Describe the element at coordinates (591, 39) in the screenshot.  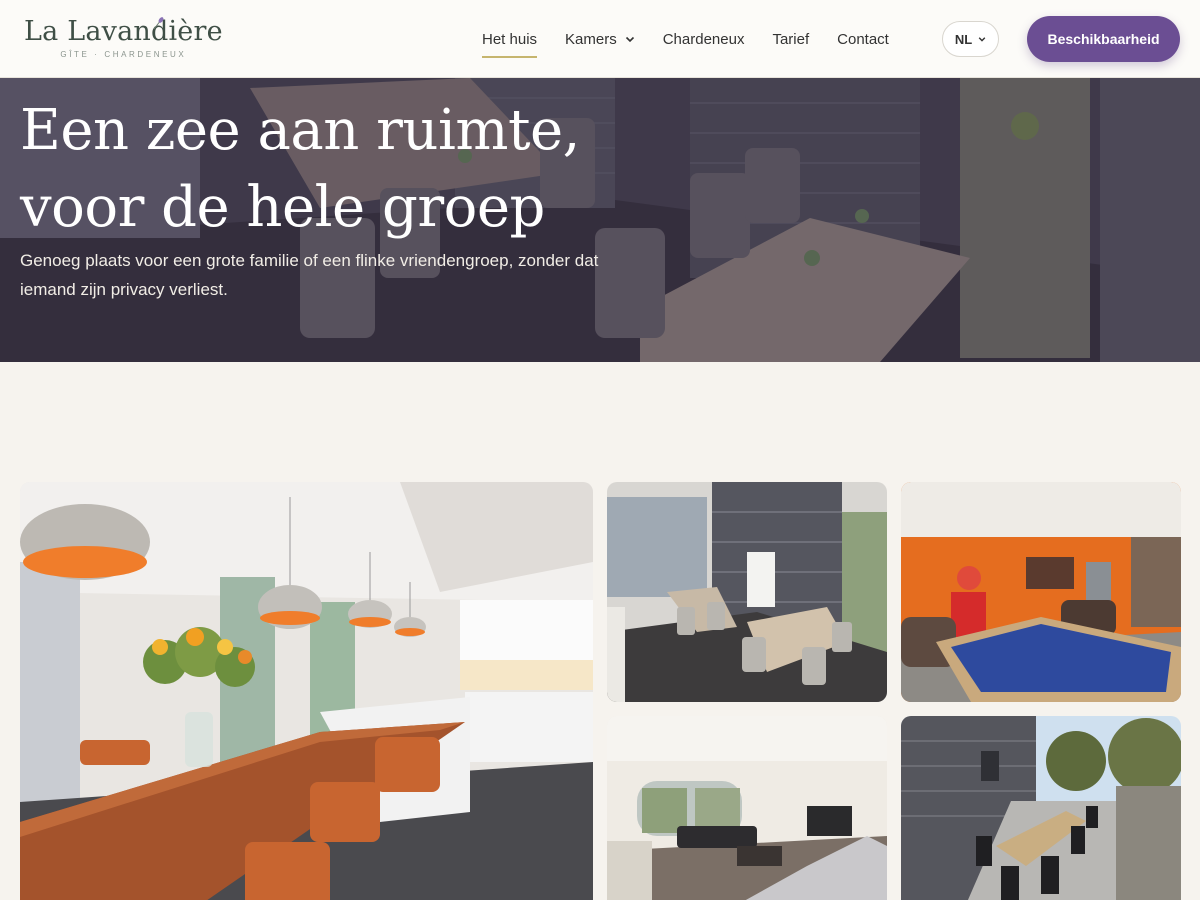
I see `nav-item-label: Kamers` at that location.